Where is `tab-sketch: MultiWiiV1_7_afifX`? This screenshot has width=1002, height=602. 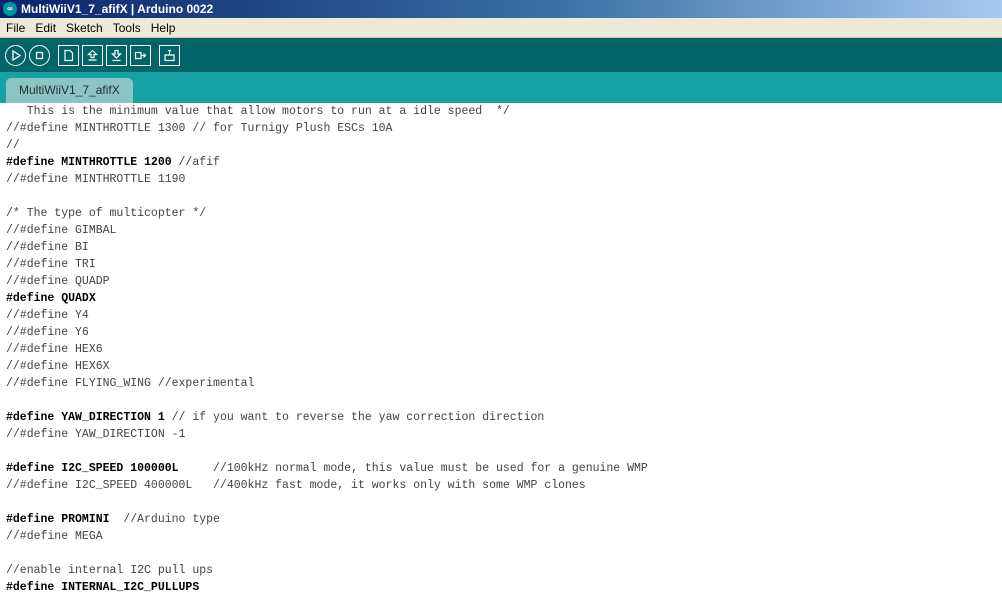 tab-sketch: MultiWiiV1_7_afifX is located at coordinates (69, 90).